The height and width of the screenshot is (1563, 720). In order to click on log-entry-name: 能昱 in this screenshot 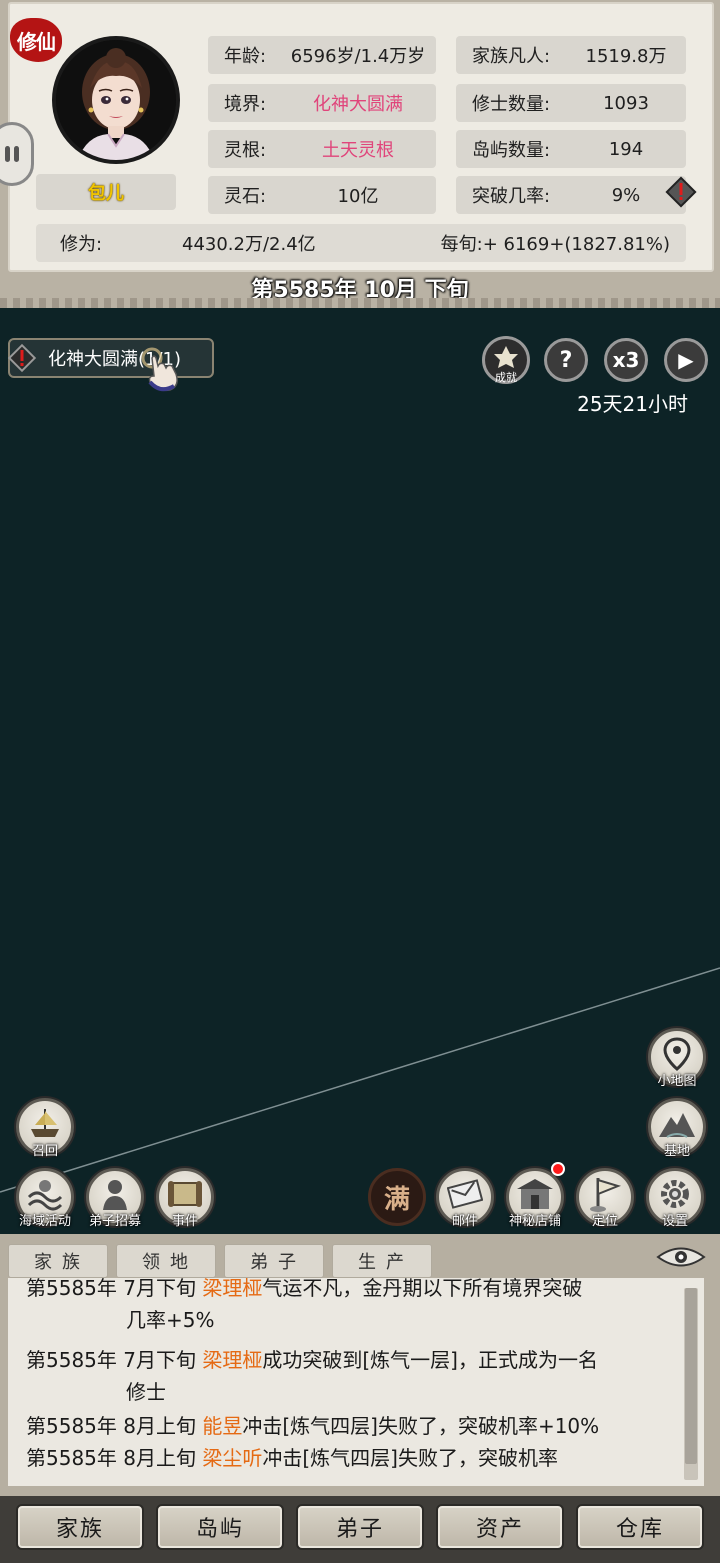, I will do `click(222, 1426)`.